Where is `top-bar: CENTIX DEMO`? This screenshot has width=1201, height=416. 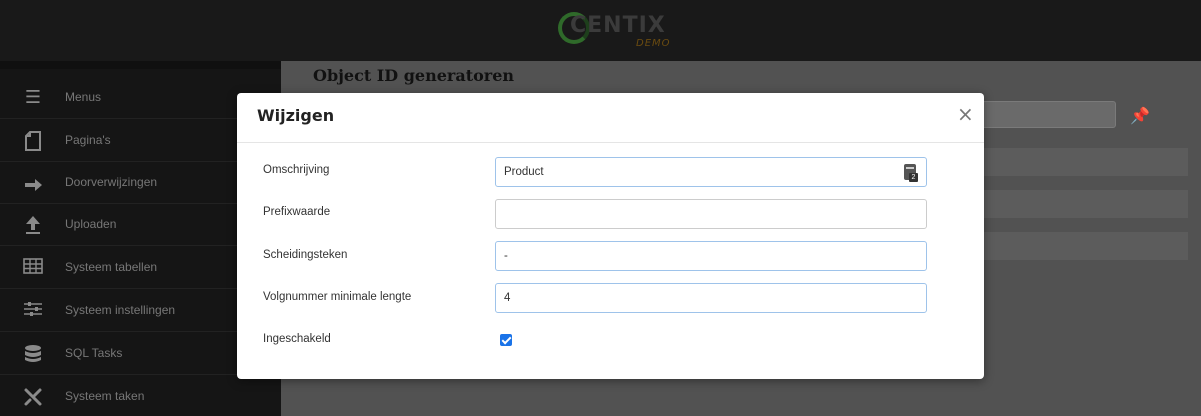
top-bar: CENTIX DEMO is located at coordinates (600, 30).